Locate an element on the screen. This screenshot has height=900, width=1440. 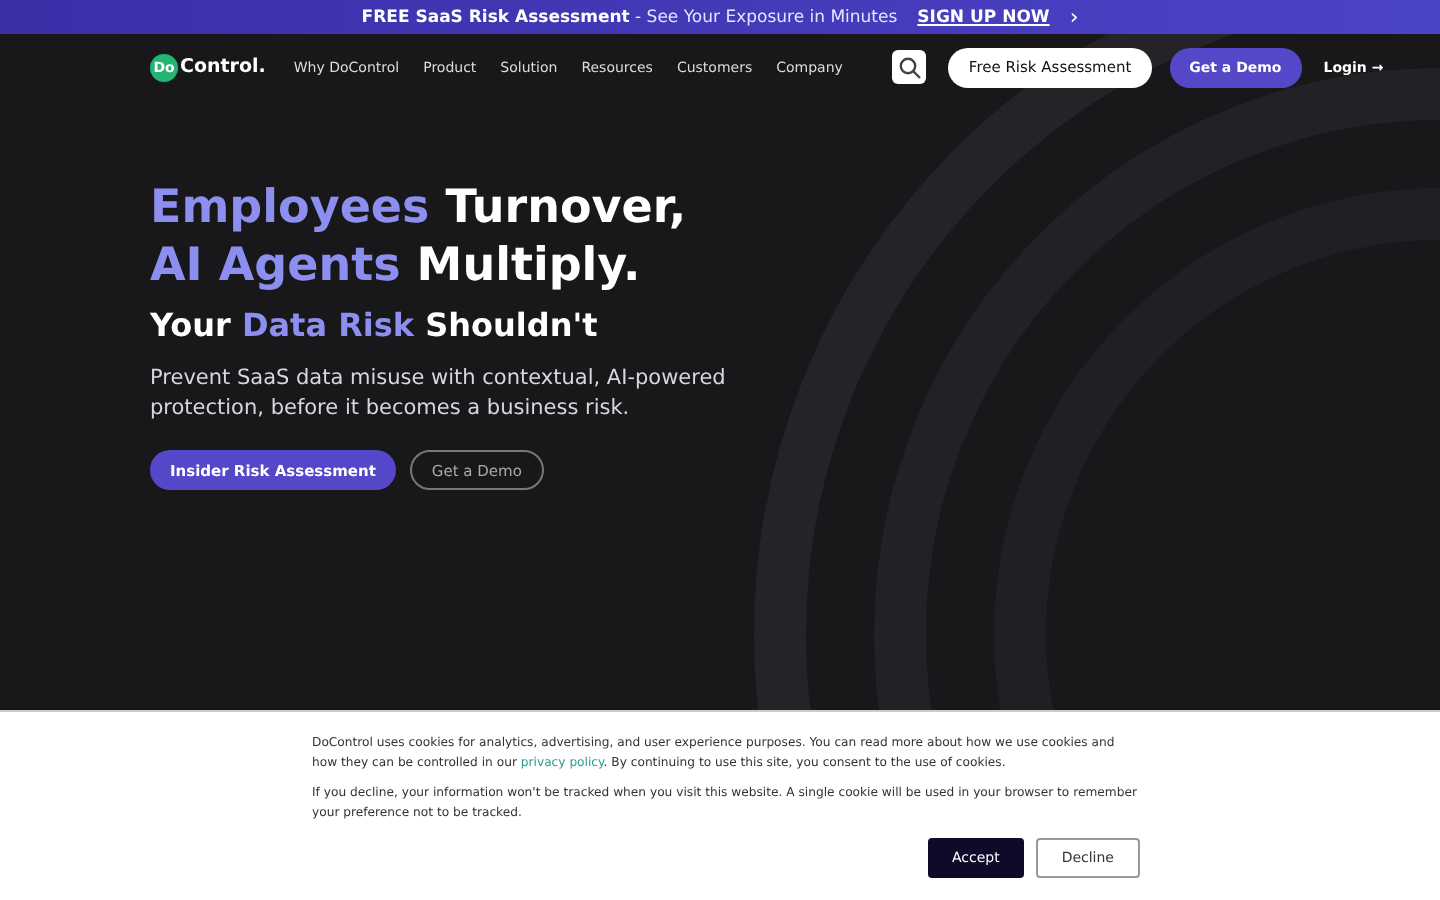
logo-text: Control. is located at coordinates (223, 67).